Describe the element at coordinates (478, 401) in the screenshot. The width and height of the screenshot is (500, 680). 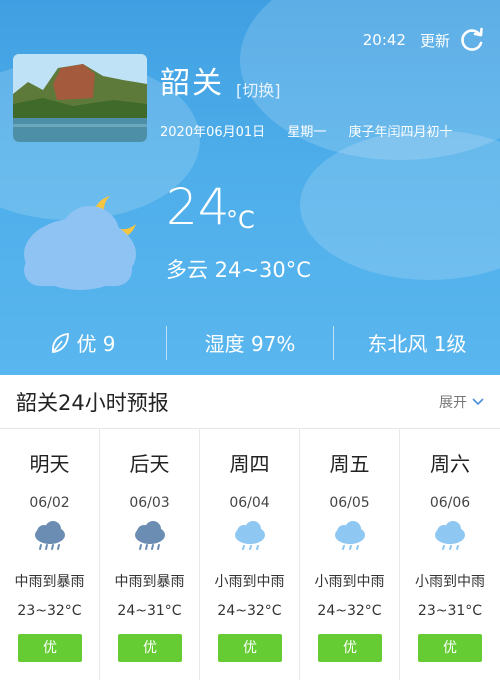
I see `chevron-down-icon` at that location.